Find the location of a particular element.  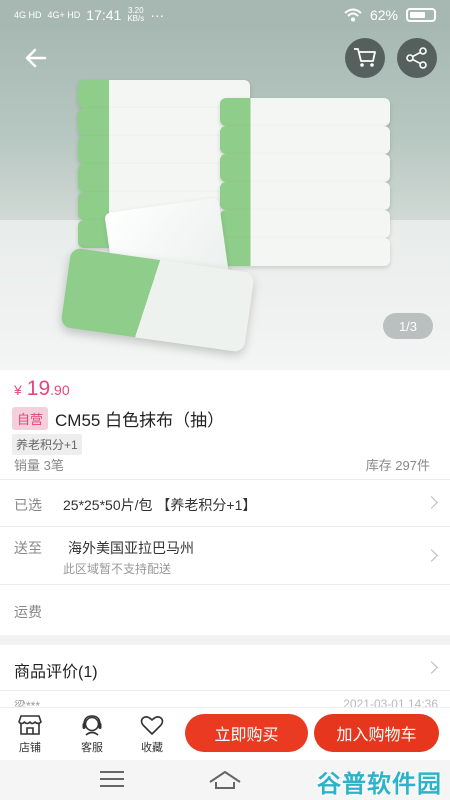

cart-icon is located at coordinates (365, 57).